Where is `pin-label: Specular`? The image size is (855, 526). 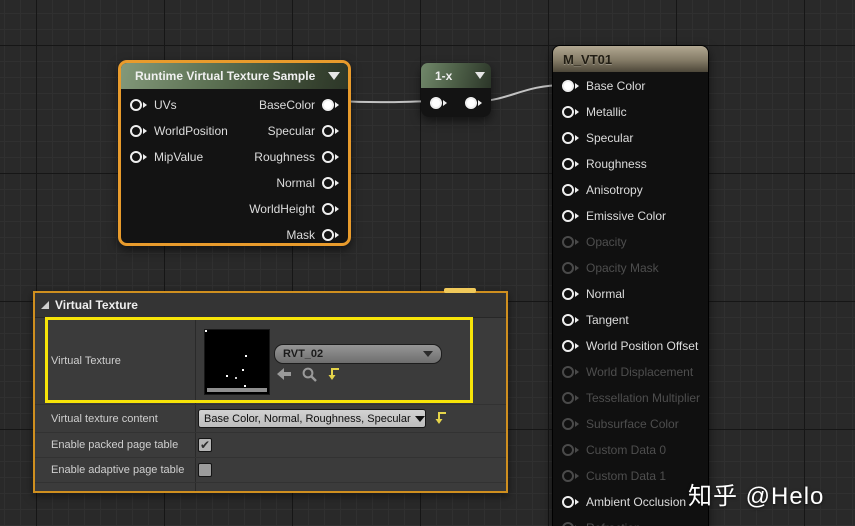
pin-label: Specular is located at coordinates (610, 138).